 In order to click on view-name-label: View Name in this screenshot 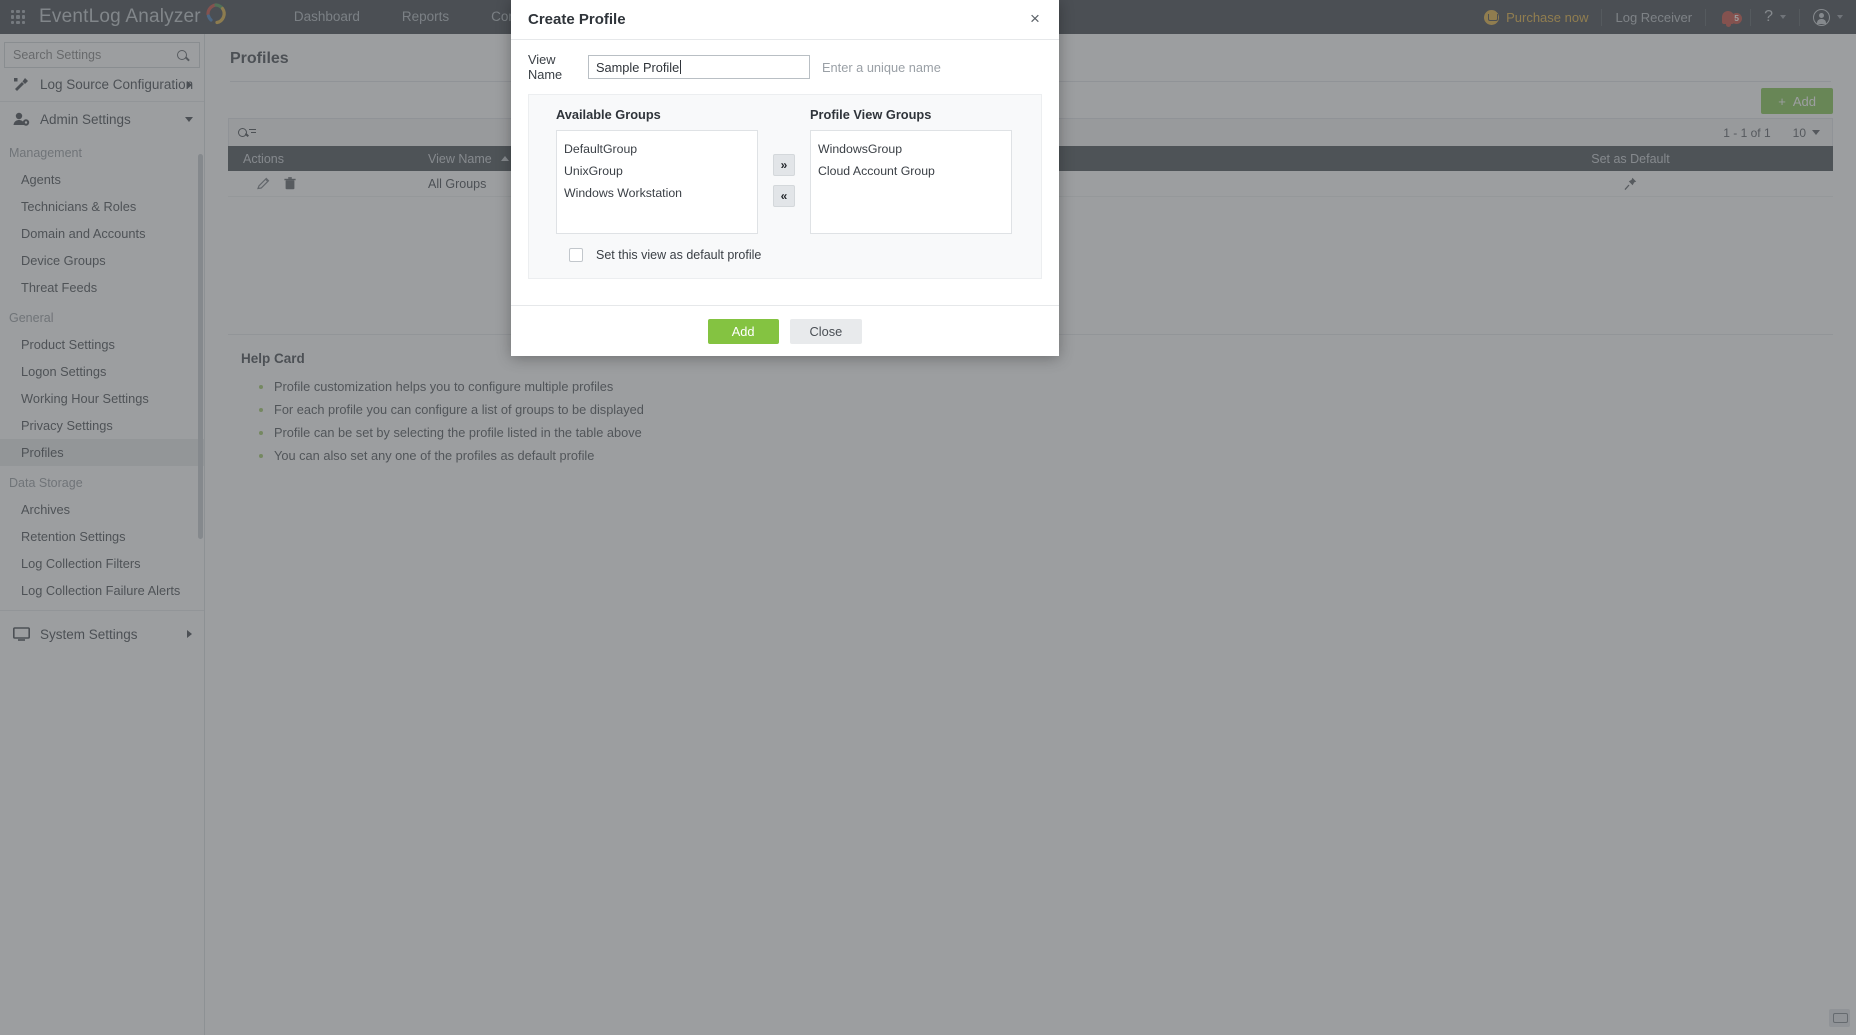, I will do `click(545, 67)`.